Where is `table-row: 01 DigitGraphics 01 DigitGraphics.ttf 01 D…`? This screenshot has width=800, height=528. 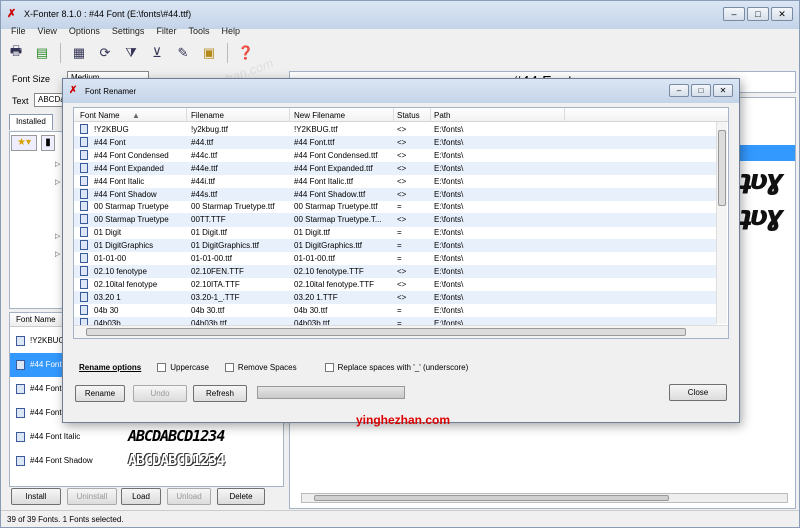
table-row: 01 DigitGraphics 01 DigitGraphics.ttf 01 D… is located at coordinates (395, 246).